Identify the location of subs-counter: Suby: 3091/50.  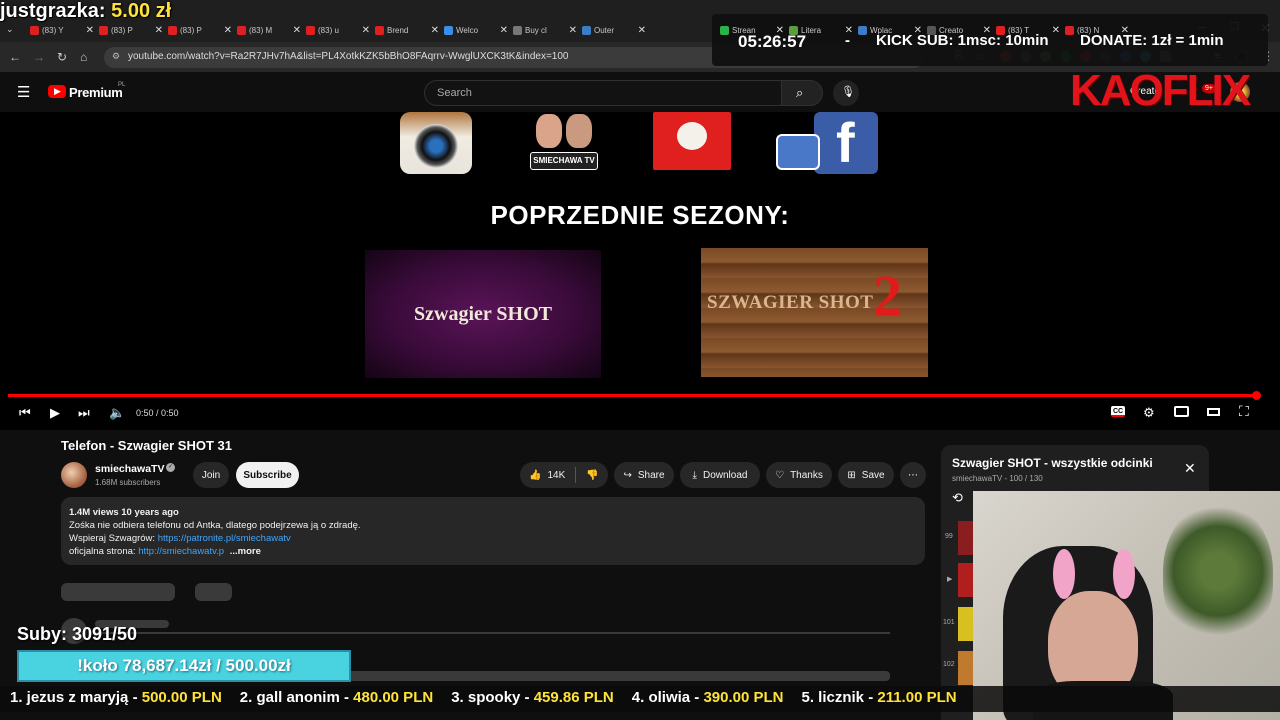
(77, 634).